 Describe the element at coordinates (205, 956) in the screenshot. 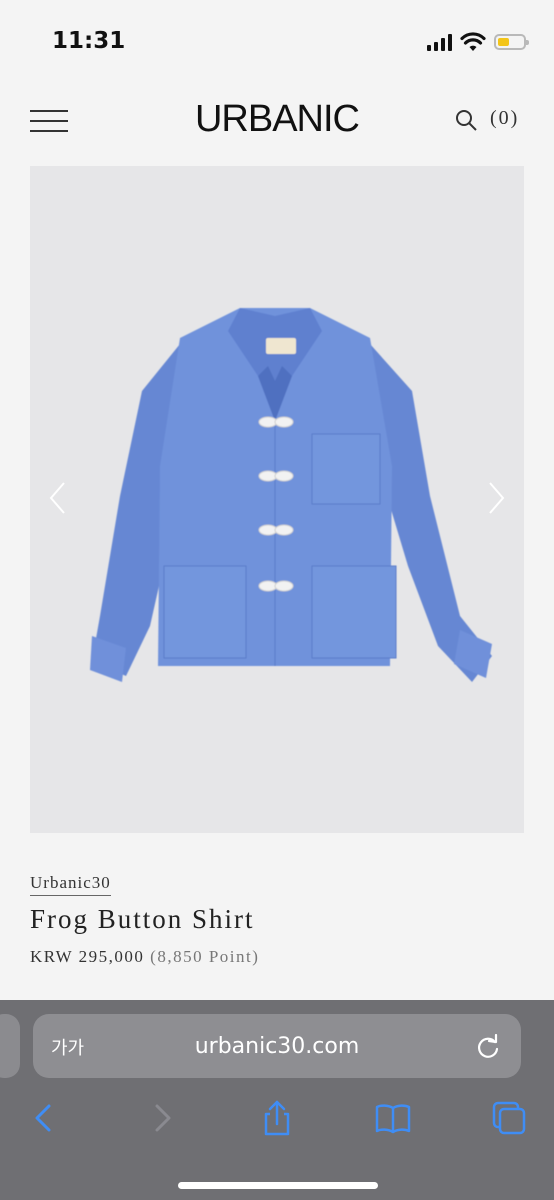

I see `product-points: (8,850 Point)` at that location.